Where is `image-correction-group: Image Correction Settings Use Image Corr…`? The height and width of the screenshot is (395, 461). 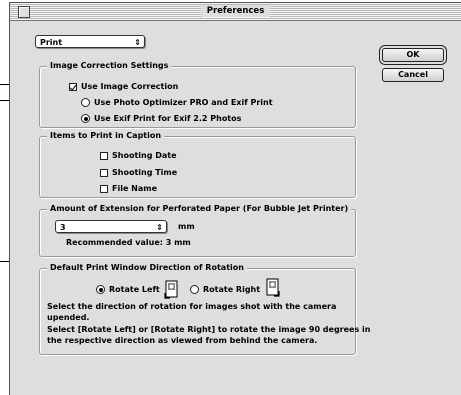
image-correction-group: Image Correction Settings Use Image Corr… is located at coordinates (197, 94).